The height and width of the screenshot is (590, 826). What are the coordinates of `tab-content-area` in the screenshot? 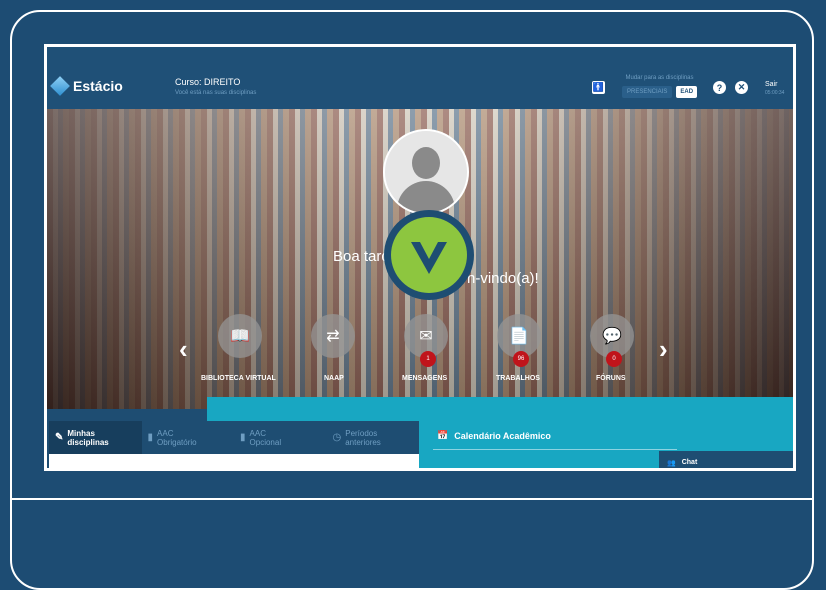 It's located at (234, 461).